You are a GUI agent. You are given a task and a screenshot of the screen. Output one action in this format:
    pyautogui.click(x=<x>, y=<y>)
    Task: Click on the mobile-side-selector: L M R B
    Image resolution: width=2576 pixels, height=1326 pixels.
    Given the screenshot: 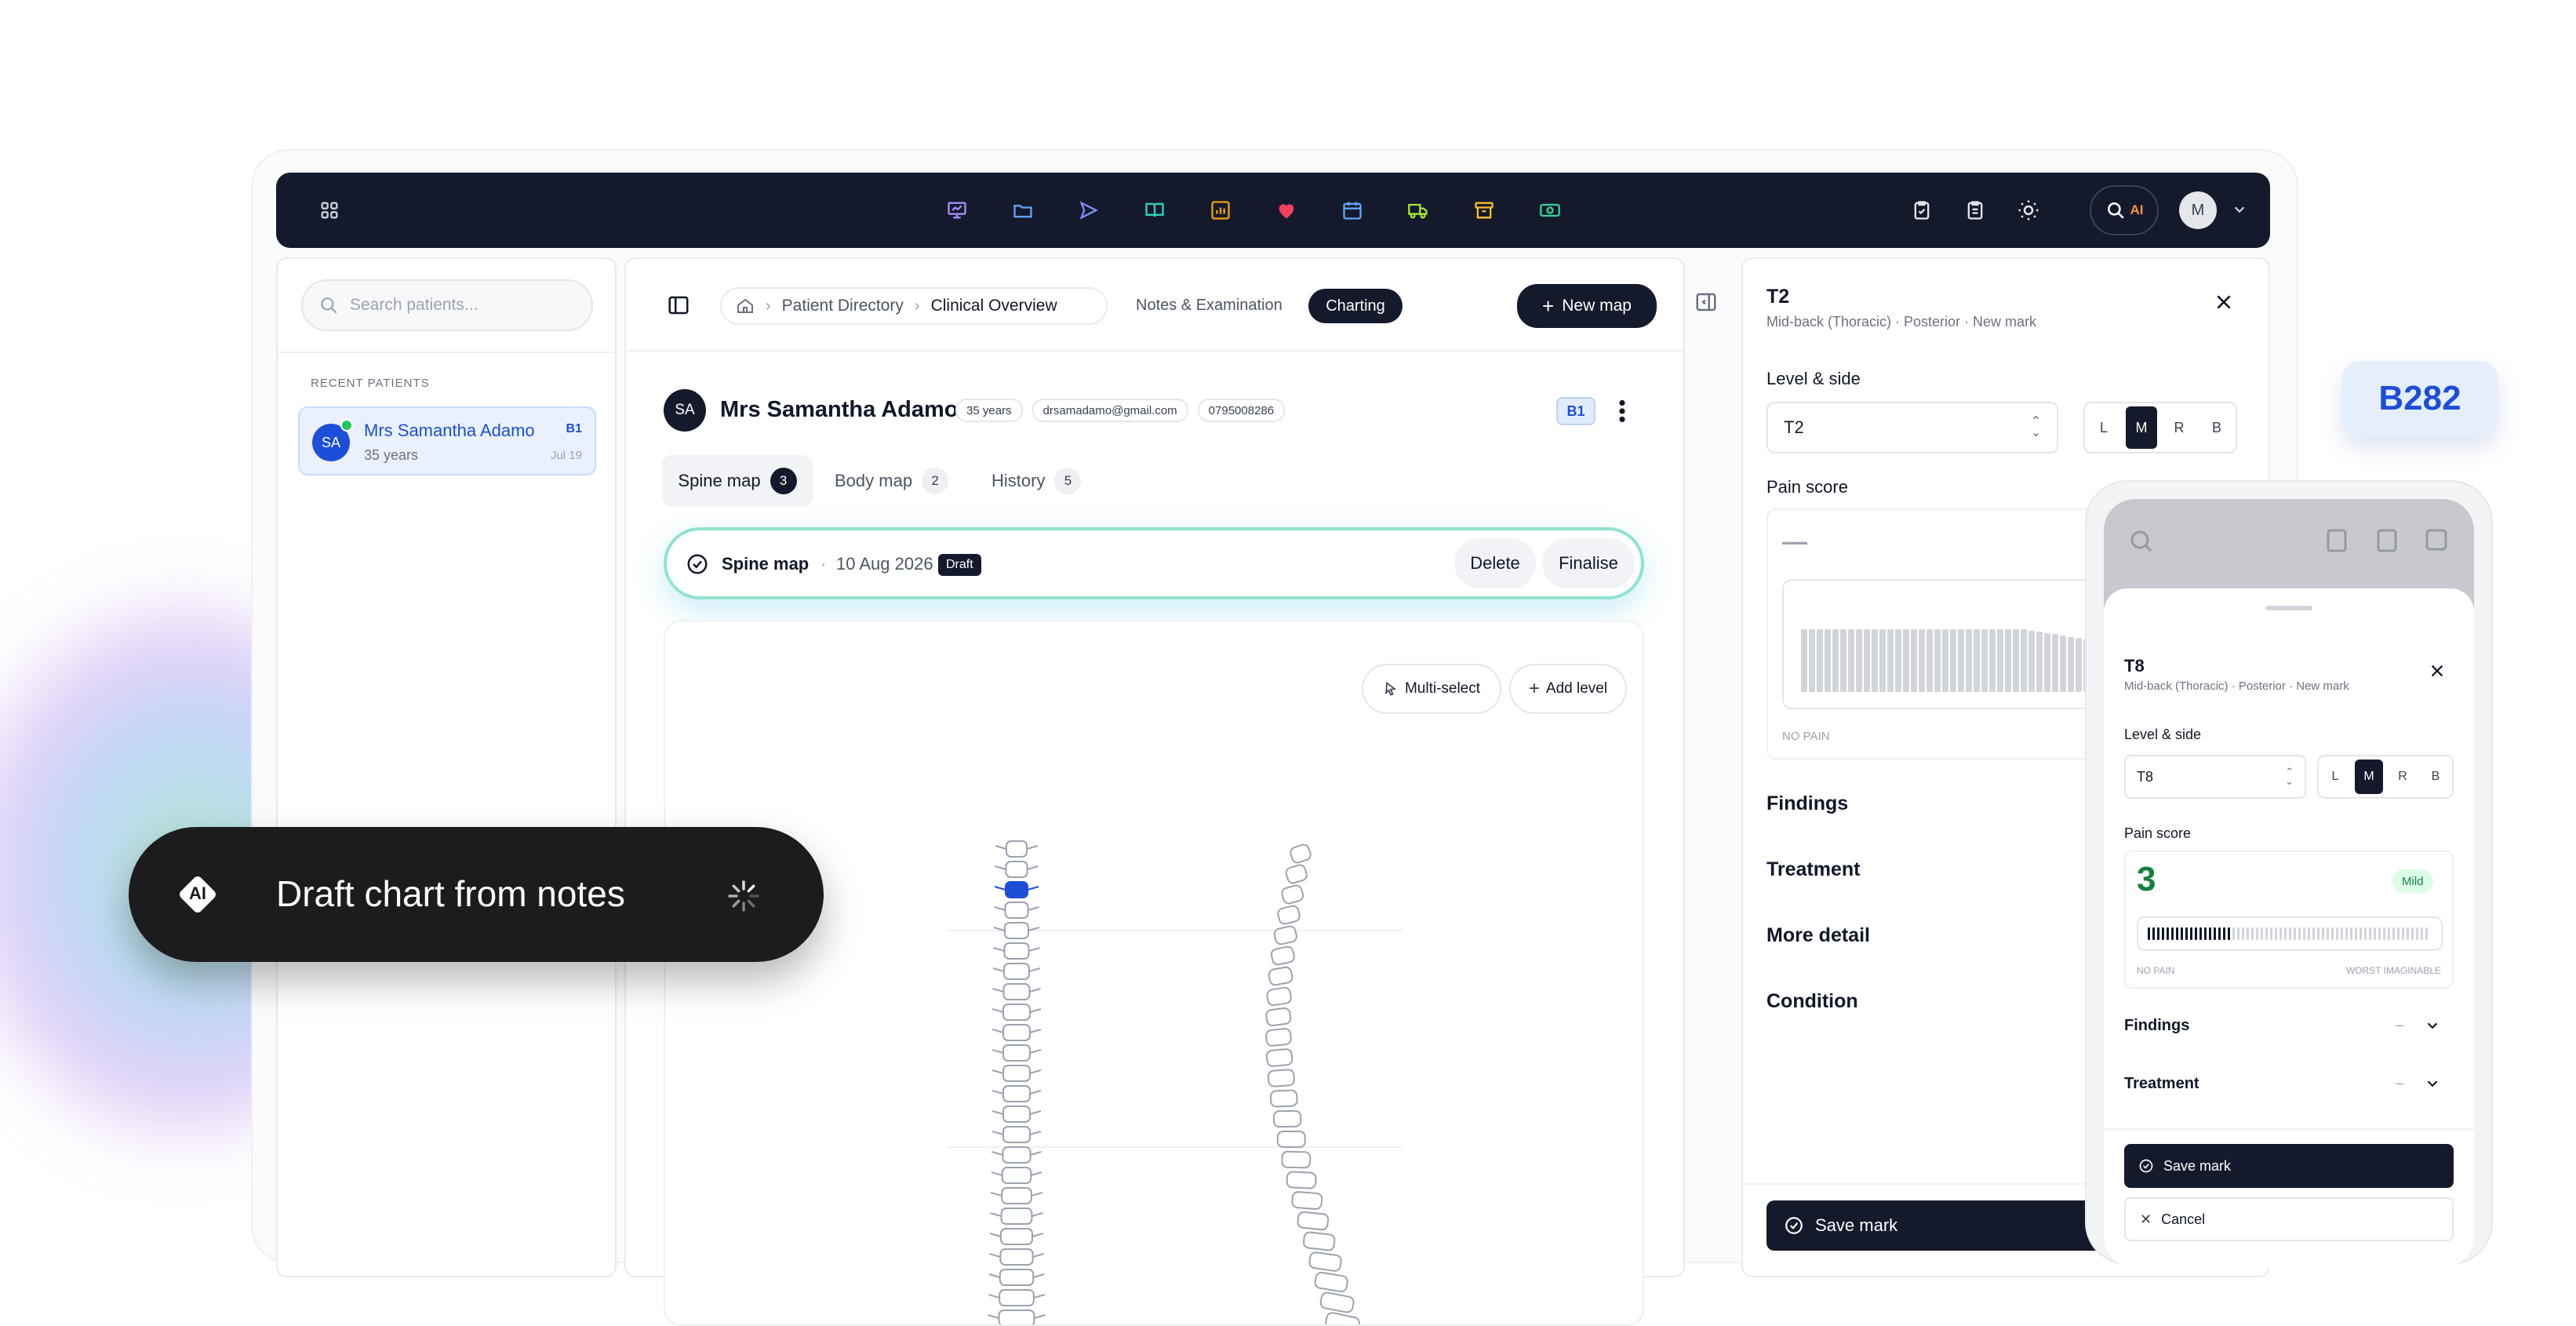 What is the action you would take?
    pyautogui.click(x=2385, y=777)
    